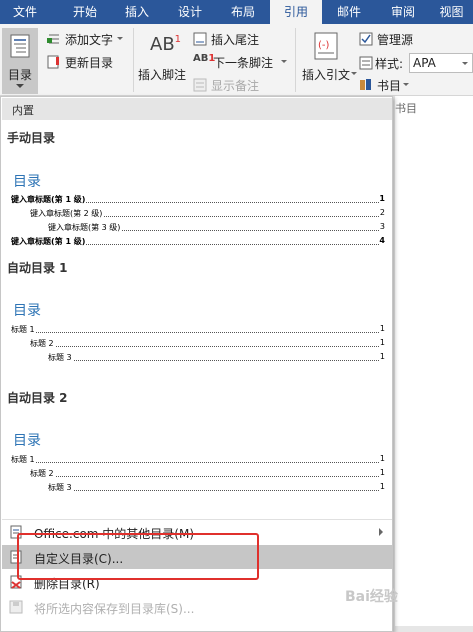 This screenshot has height=632, width=473. I want to click on toc-preview-line: 键入章标题(第 1 级) 1, so click(198, 199).